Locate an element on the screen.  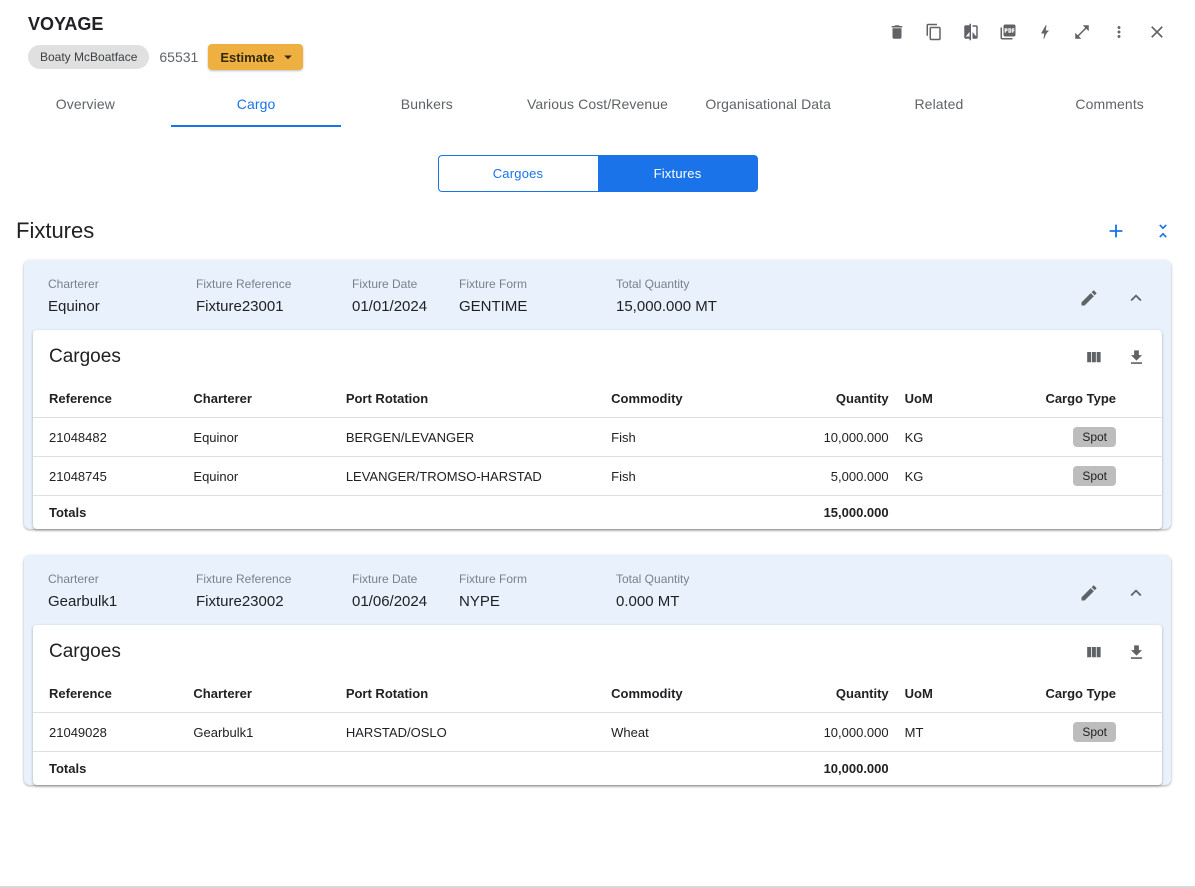
tab-bunkers: Bunkers is located at coordinates (426, 104).